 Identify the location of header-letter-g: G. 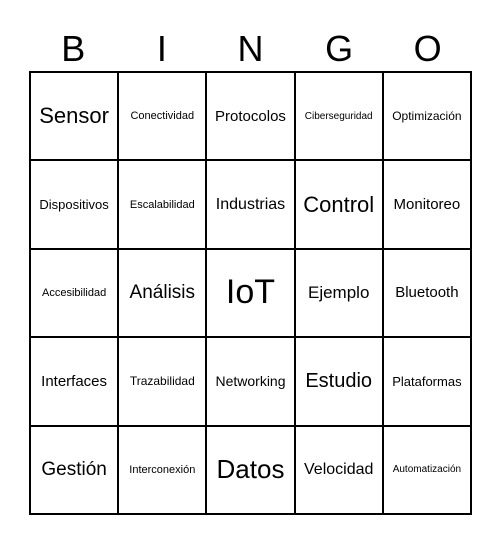
(339, 48).